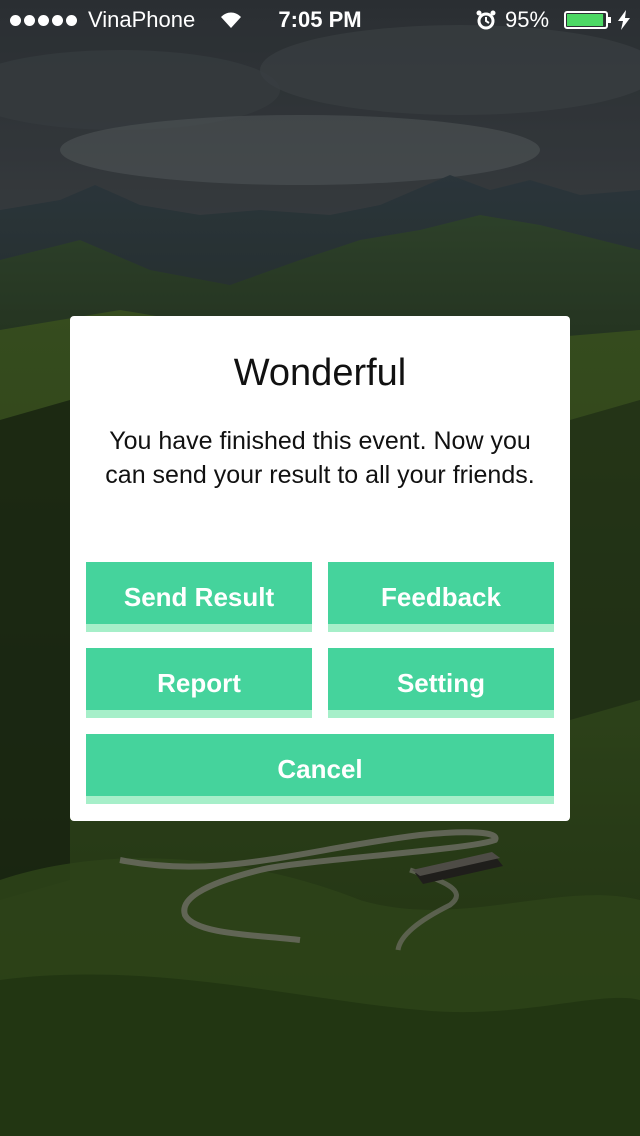  Describe the element at coordinates (320, 373) in the screenshot. I see `dialog-title: Wonderful` at that location.